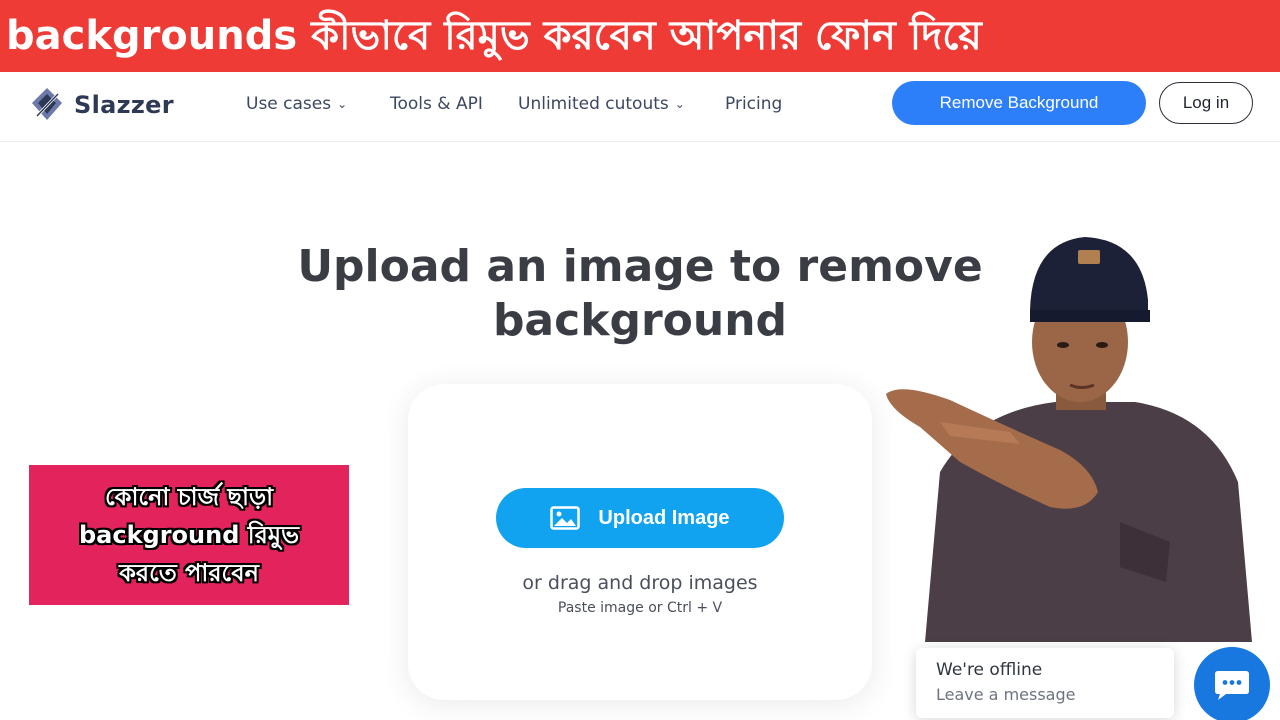 This screenshot has height=720, width=1280. What do you see at coordinates (124, 105) in the screenshot?
I see `brand-name: Slazzer` at bounding box center [124, 105].